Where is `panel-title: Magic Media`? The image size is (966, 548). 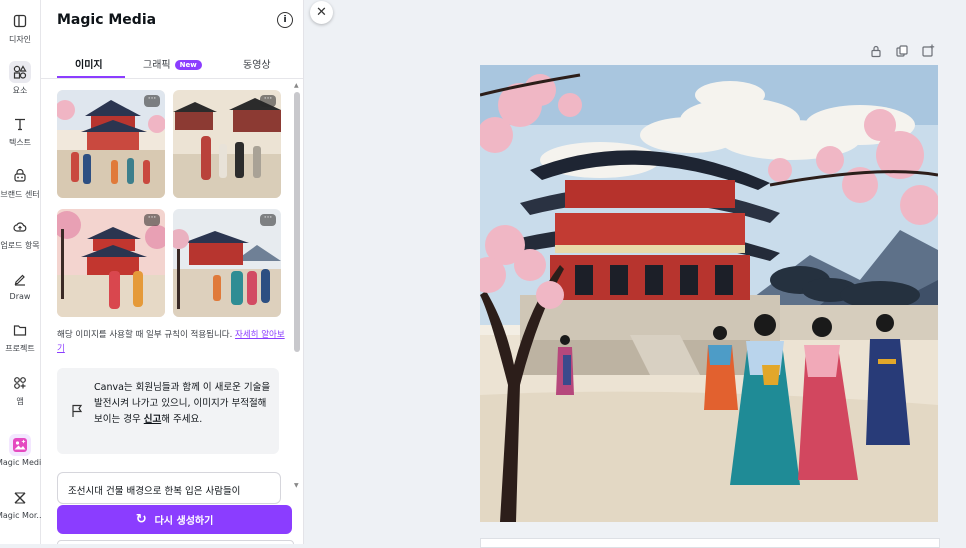 panel-title: Magic Media is located at coordinates (107, 20).